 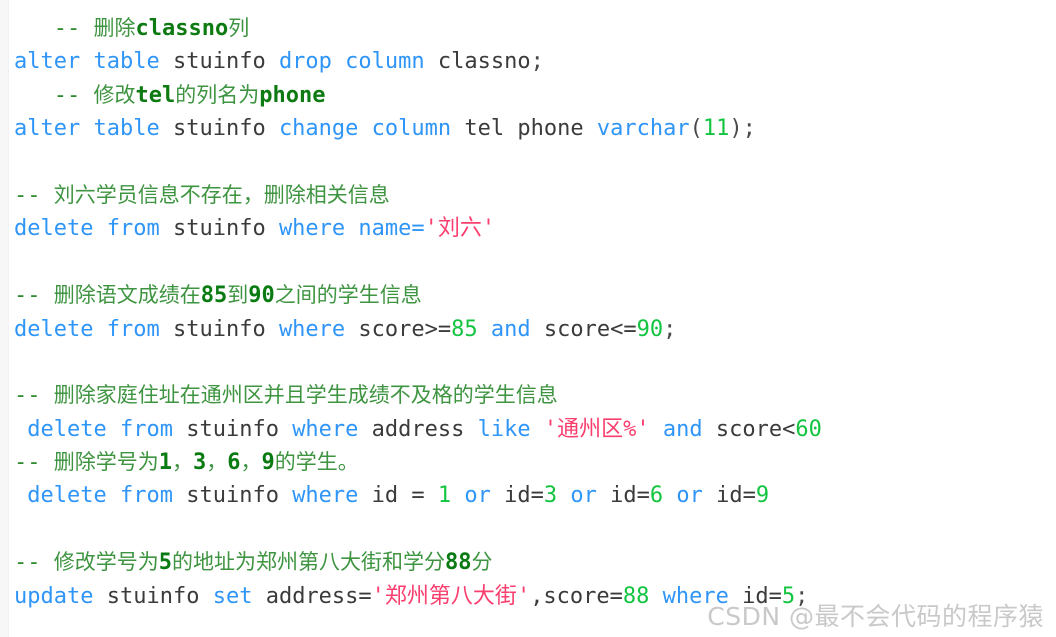 I want to click on code-token: 郑州第八大街, so click(x=450, y=596).